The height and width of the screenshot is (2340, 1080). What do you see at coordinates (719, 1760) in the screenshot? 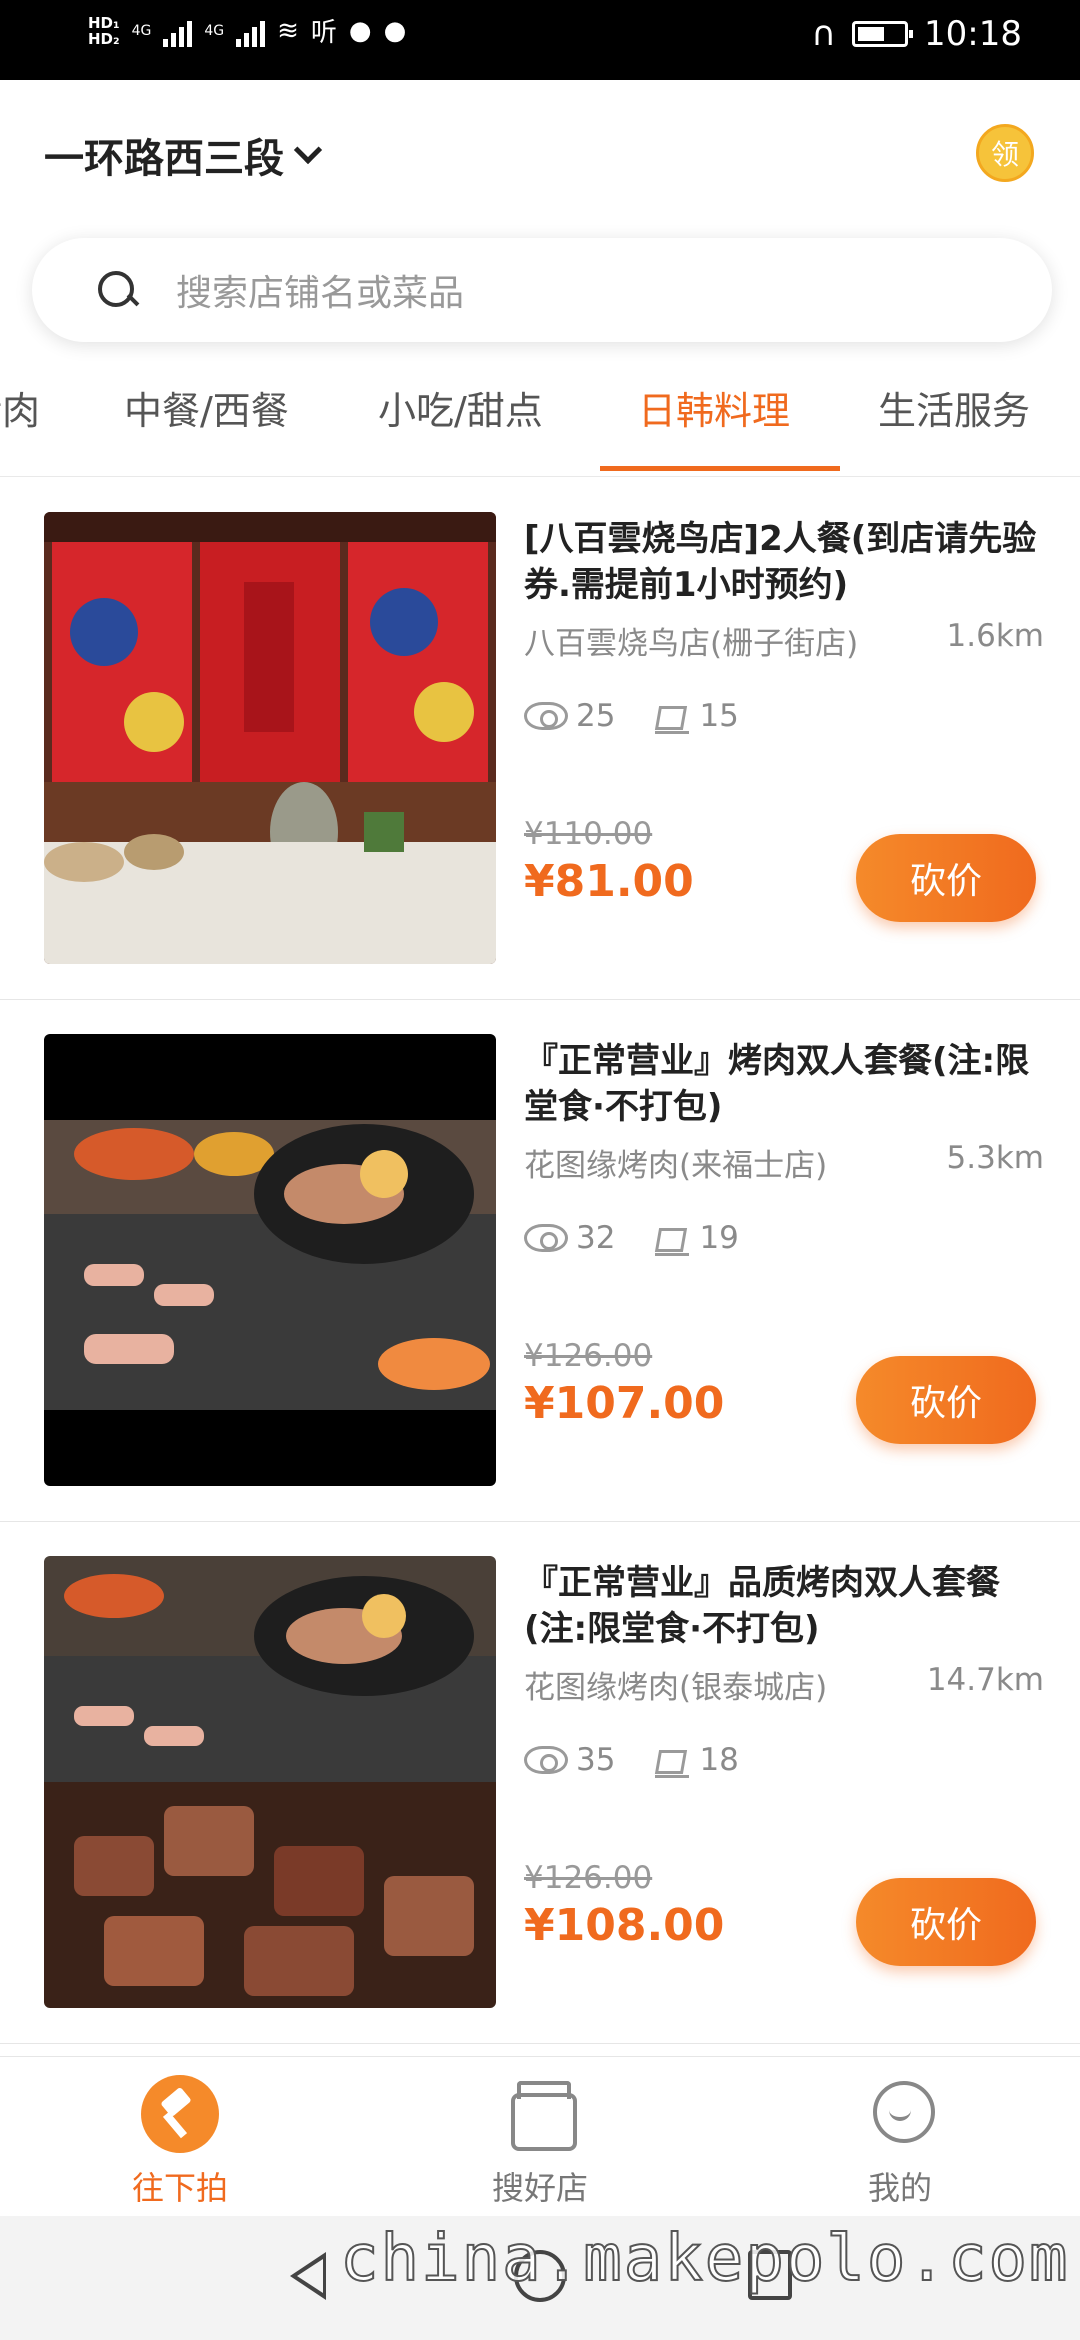
I see `sold-count: 18` at bounding box center [719, 1760].